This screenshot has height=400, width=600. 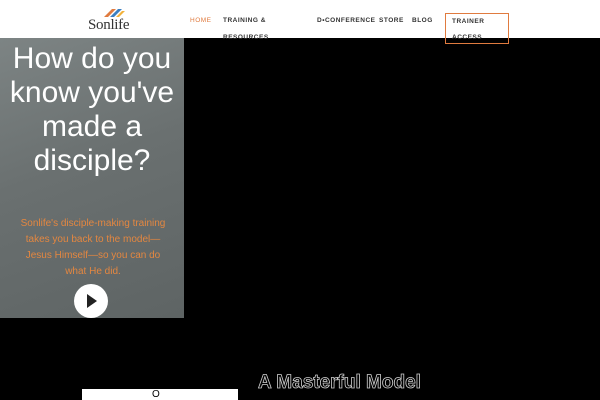 I want to click on sonlife-logo: Sonlife, so click(x=110, y=20).